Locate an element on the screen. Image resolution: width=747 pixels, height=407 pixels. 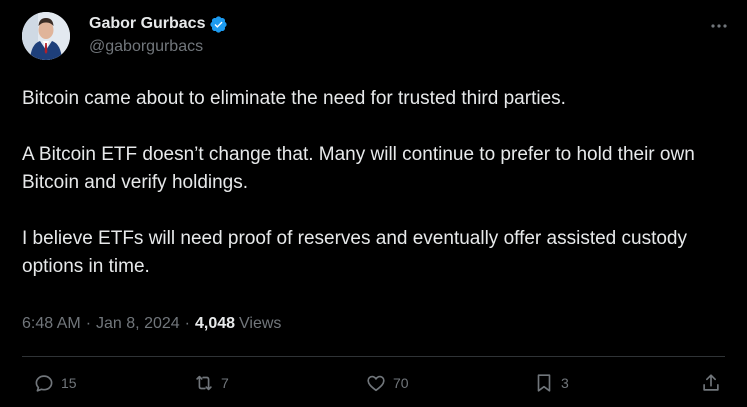
tweet-time: 6:48 AM is located at coordinates (51, 324).